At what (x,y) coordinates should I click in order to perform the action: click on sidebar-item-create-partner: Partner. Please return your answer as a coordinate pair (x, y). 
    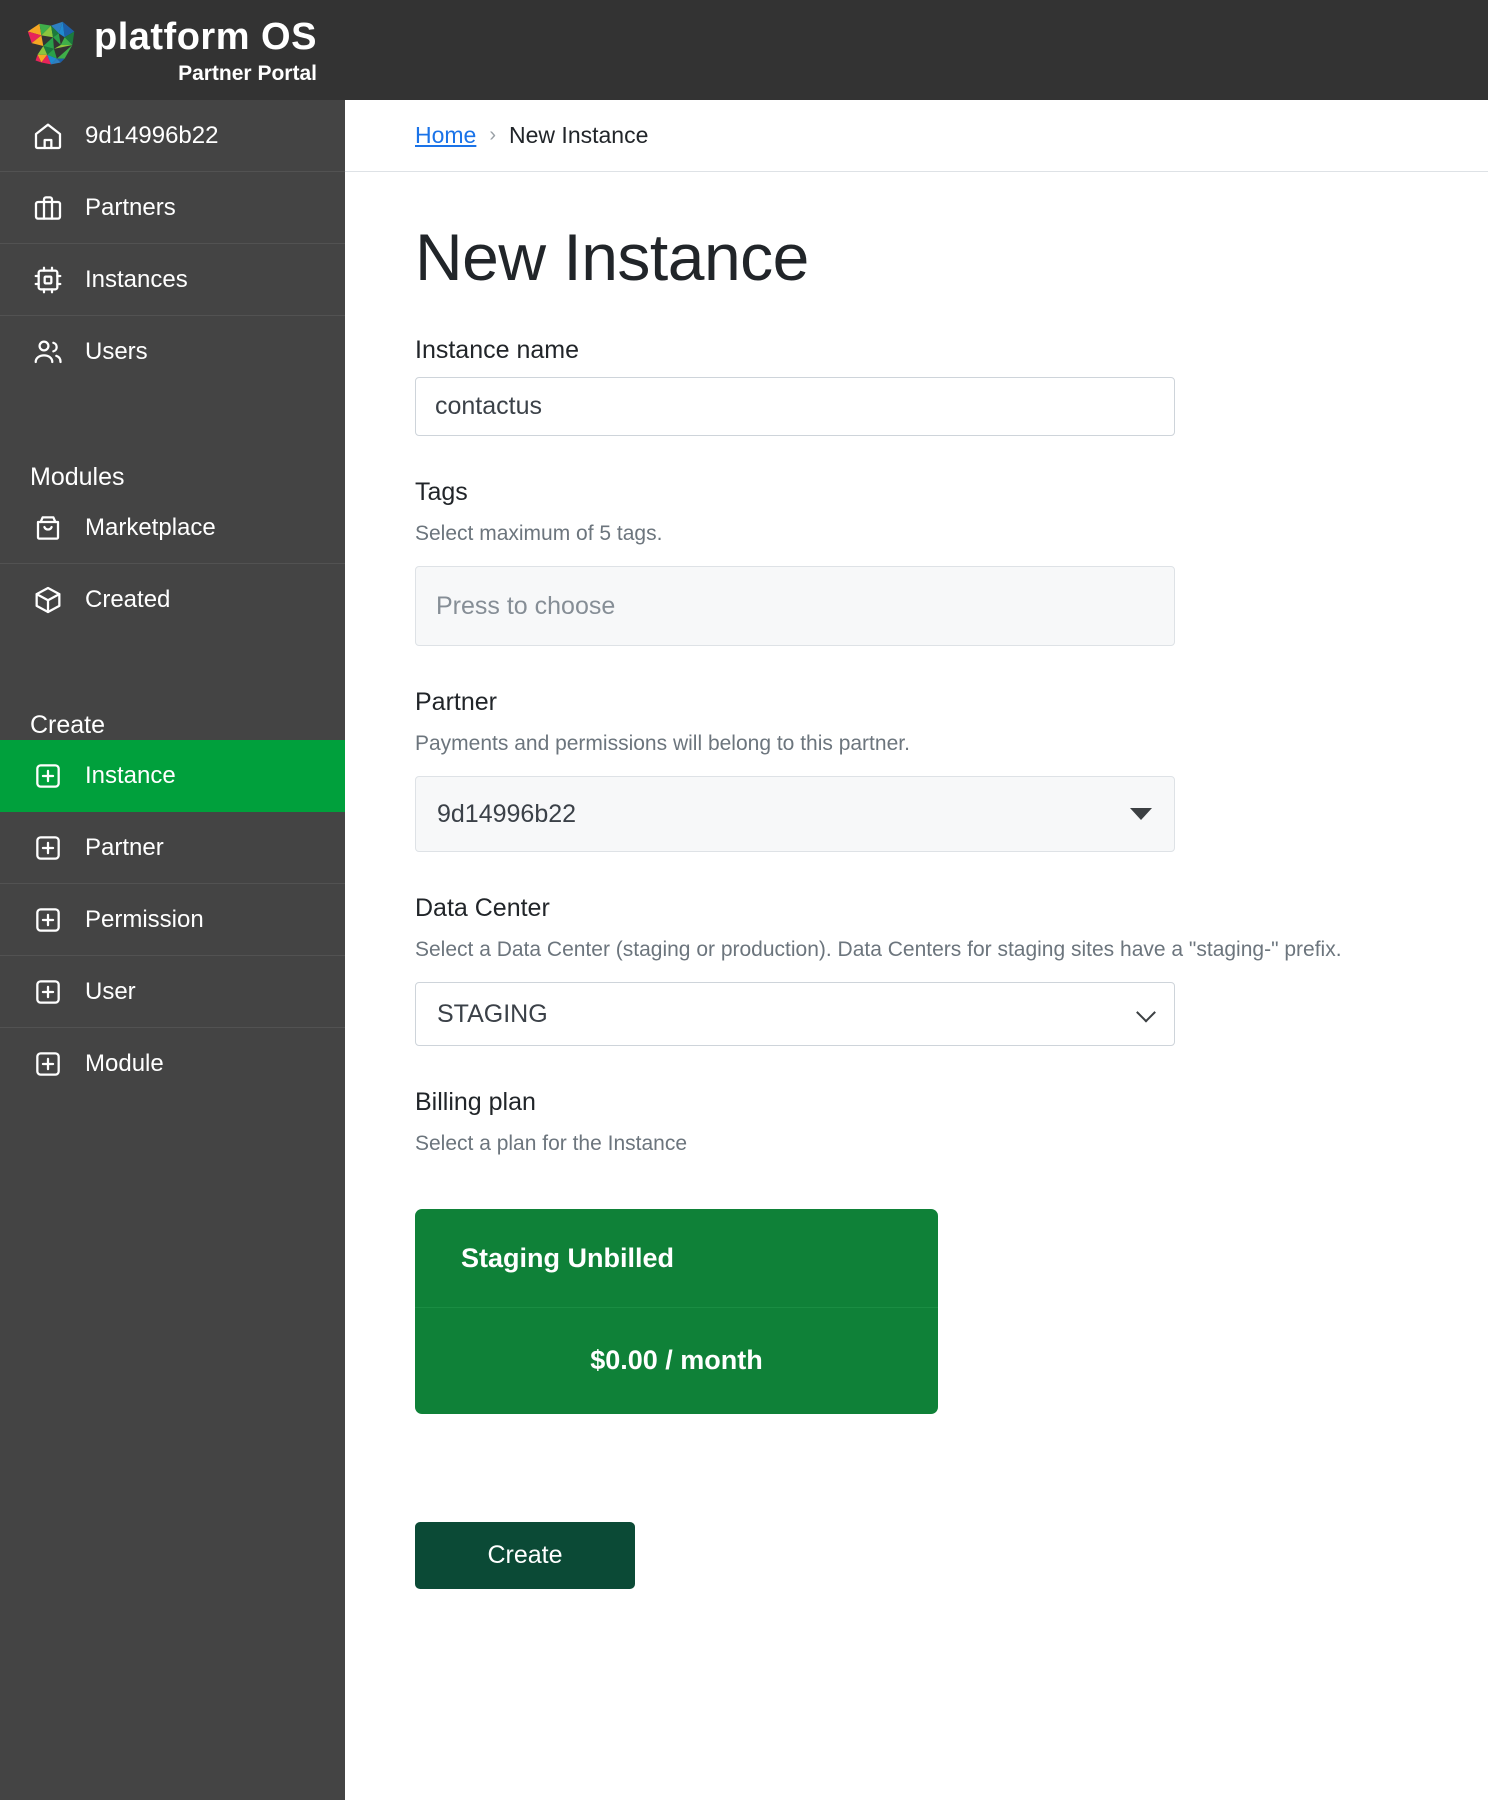
    Looking at the image, I should click on (172, 848).